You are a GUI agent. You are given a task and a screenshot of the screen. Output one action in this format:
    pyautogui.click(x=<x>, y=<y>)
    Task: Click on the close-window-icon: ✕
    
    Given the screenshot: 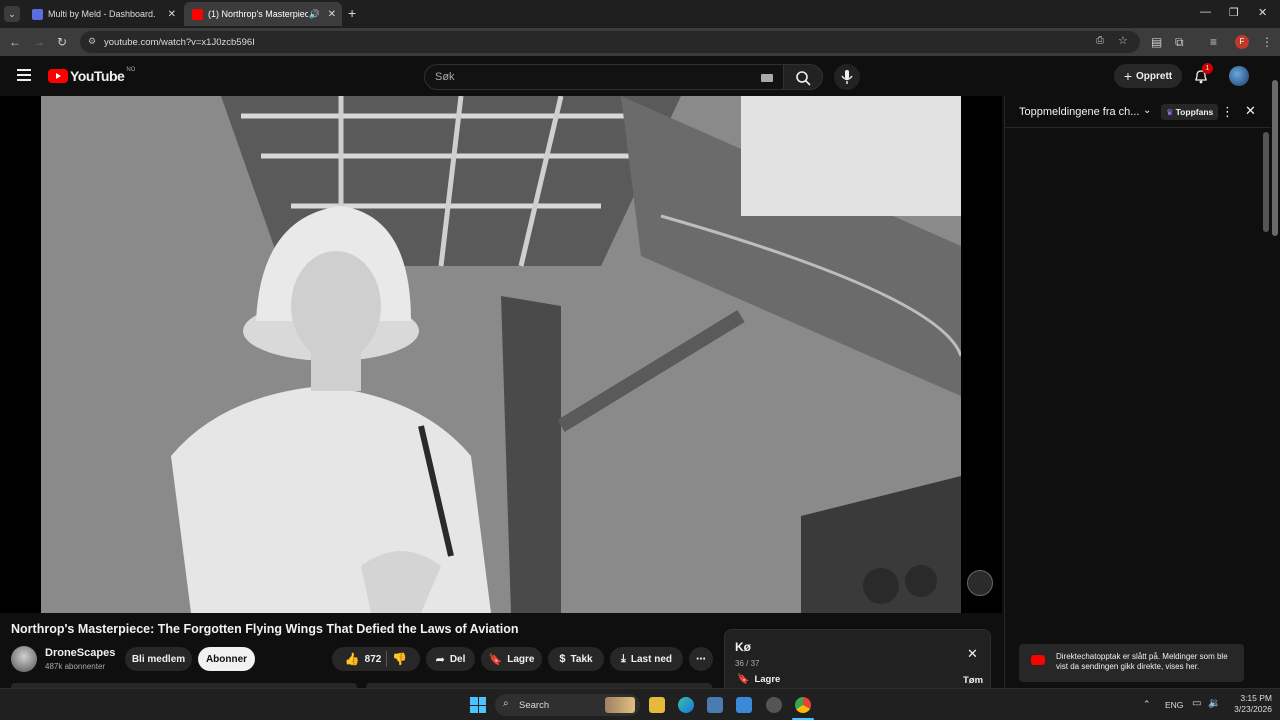 What is the action you would take?
    pyautogui.click(x=1262, y=12)
    